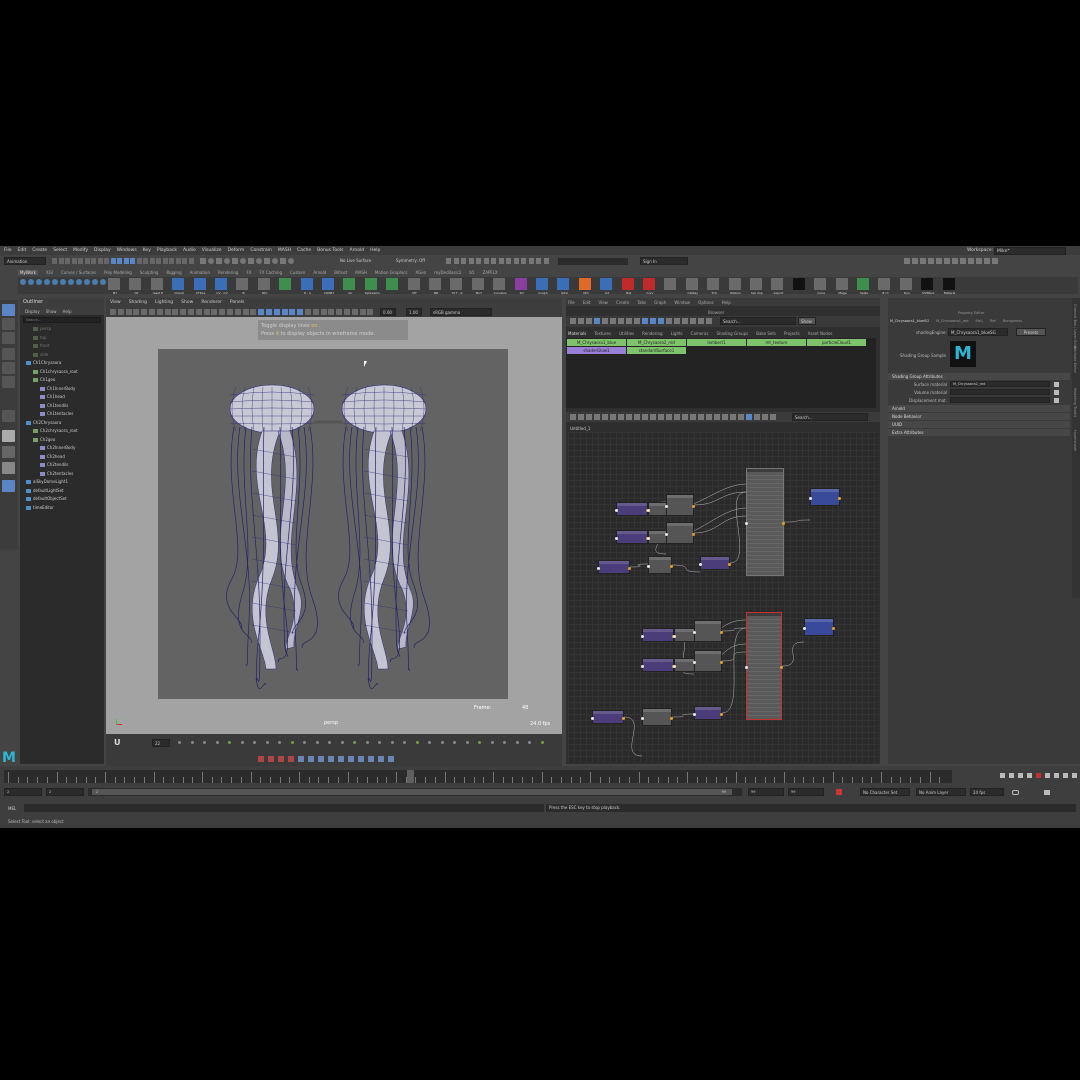 This screenshot has height=1080, width=1080. I want to click on shelf-button-icon: NR, so click(435, 286).